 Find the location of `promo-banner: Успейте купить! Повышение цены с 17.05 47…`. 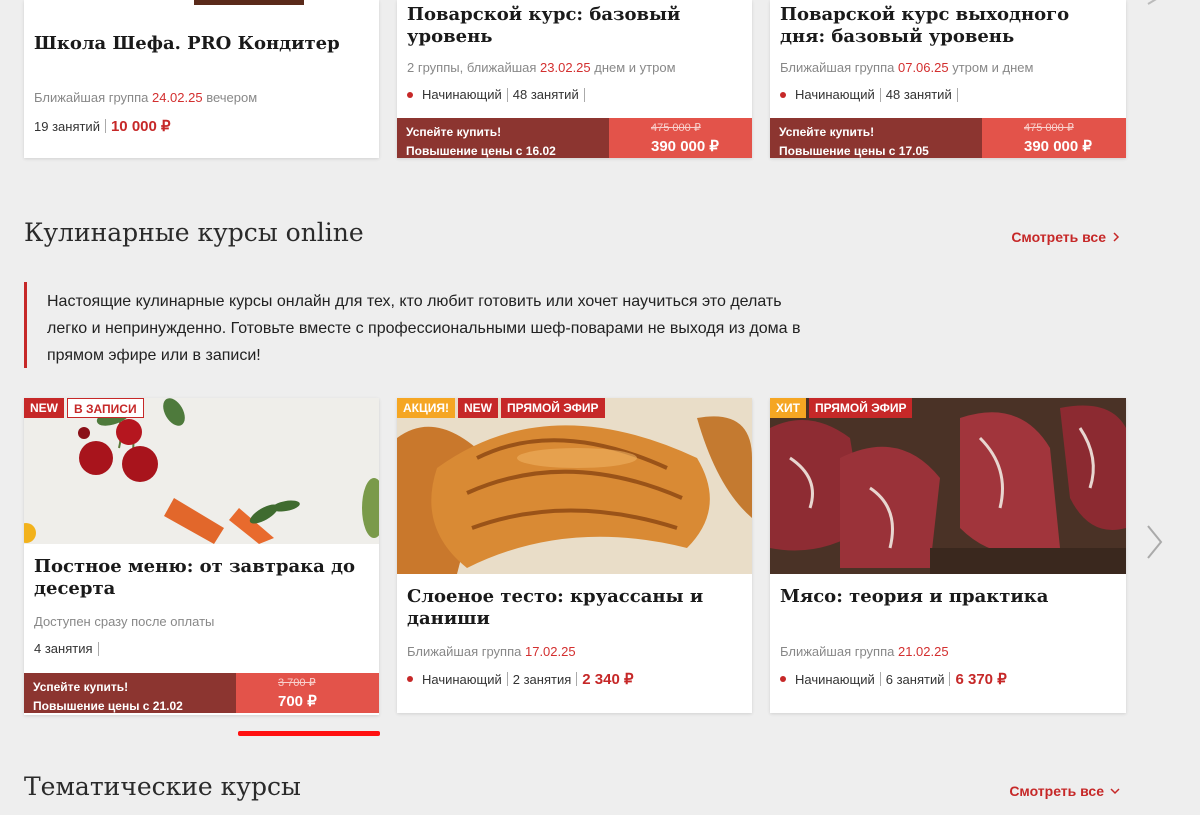

promo-banner: Успейте купить! Повышение цены с 17.05 47… is located at coordinates (948, 138).